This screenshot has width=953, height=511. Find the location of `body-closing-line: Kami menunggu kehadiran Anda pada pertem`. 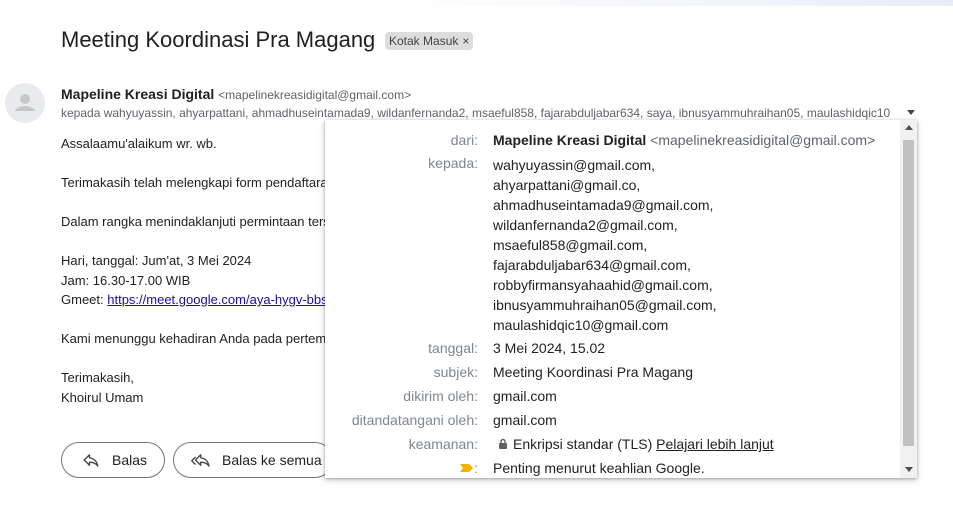

body-closing-line: Kami menunggu kehadiran Anda pada pertem is located at coordinates (194, 338).